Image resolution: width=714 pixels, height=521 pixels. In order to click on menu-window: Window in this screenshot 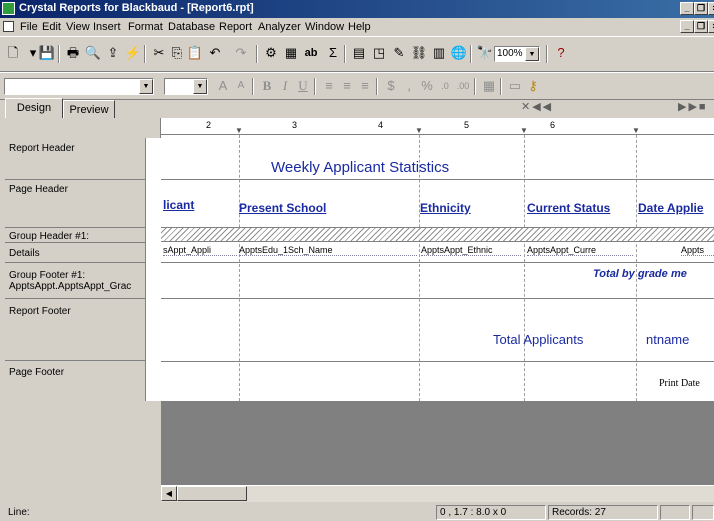, I will do `click(324, 27)`.